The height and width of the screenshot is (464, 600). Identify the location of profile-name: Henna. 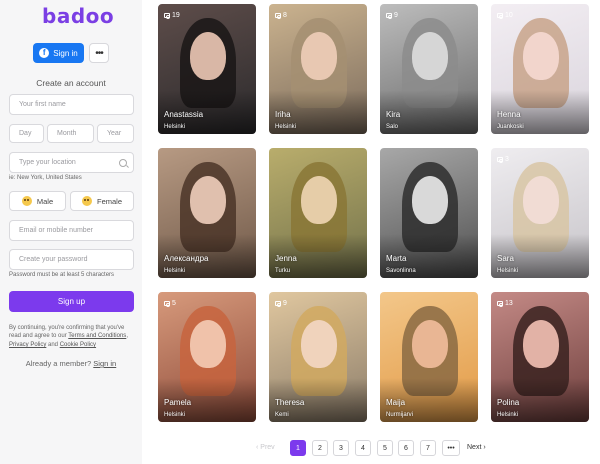
(509, 114).